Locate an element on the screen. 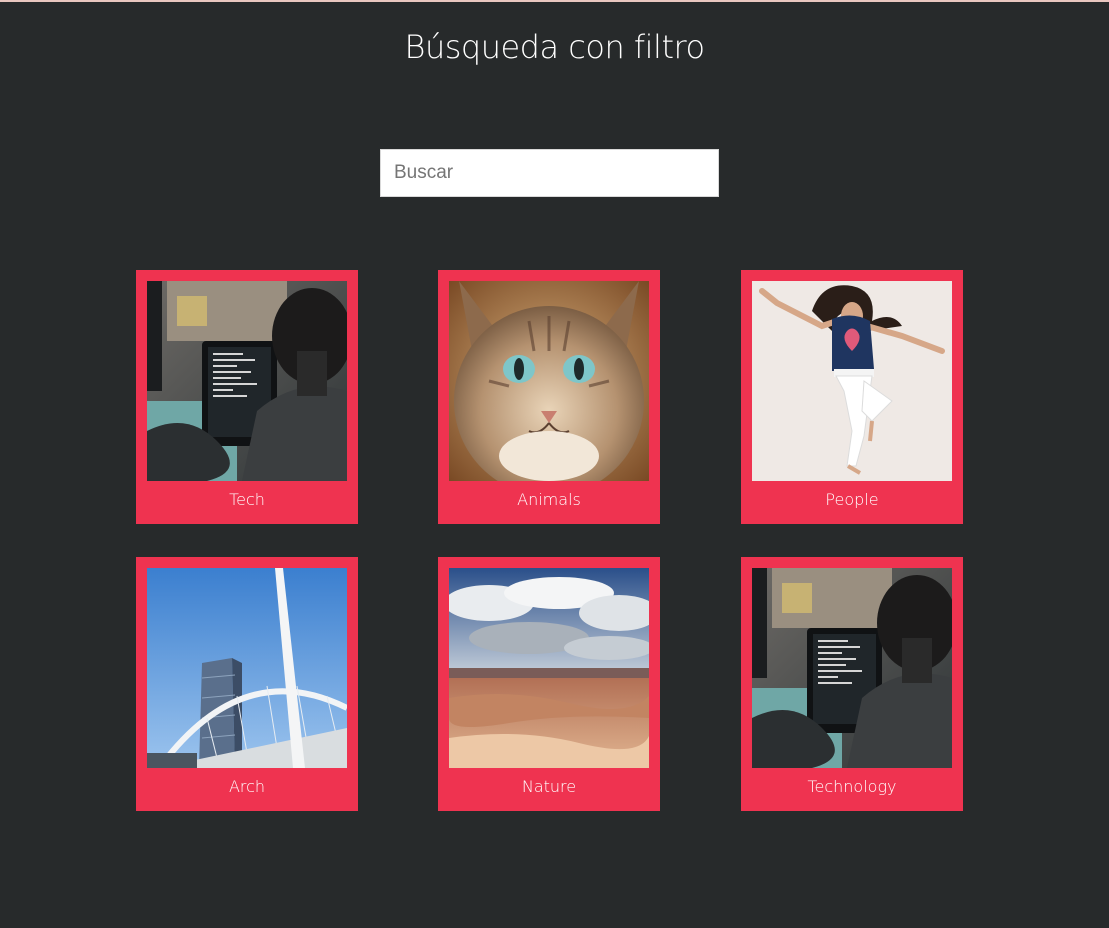 The height and width of the screenshot is (928, 1109). card-image-people is located at coordinates (852, 381).